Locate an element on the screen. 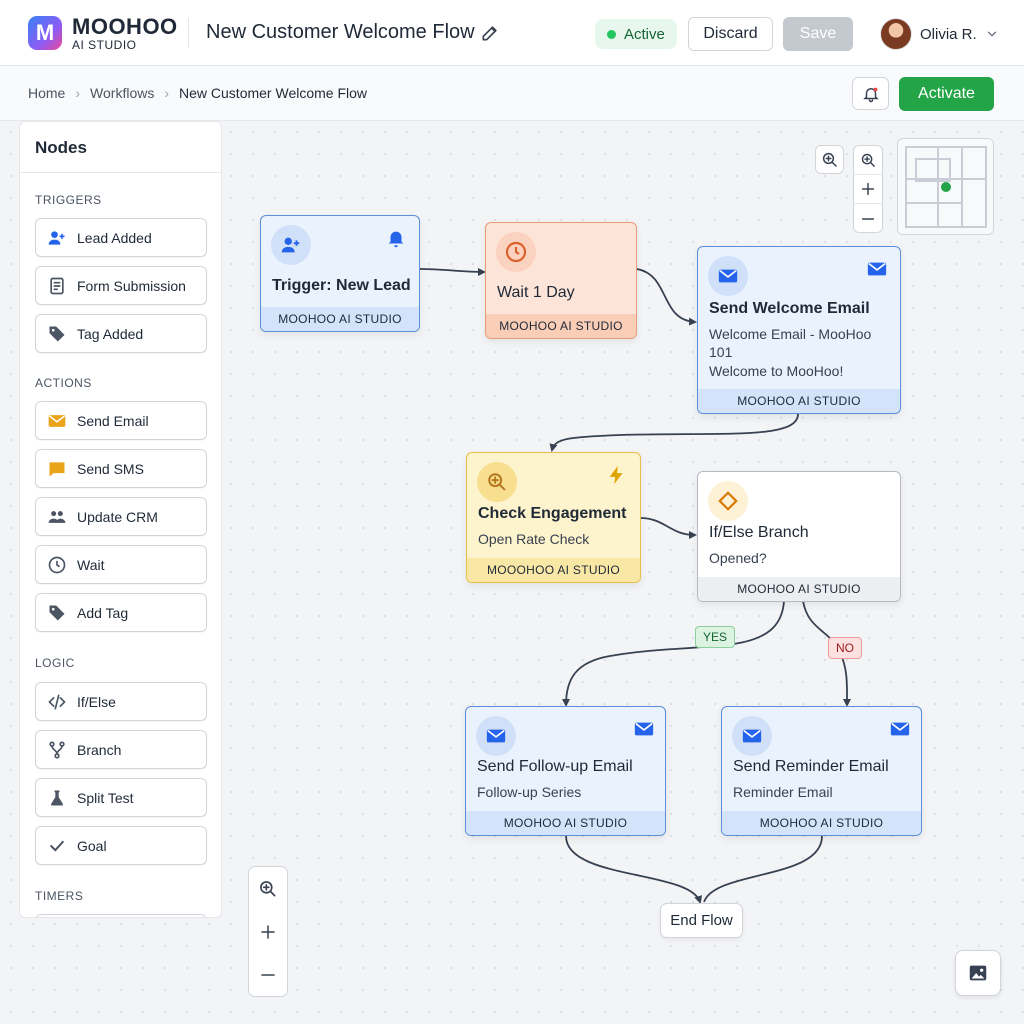  edge-reminder-end is located at coordinates (763, 869).